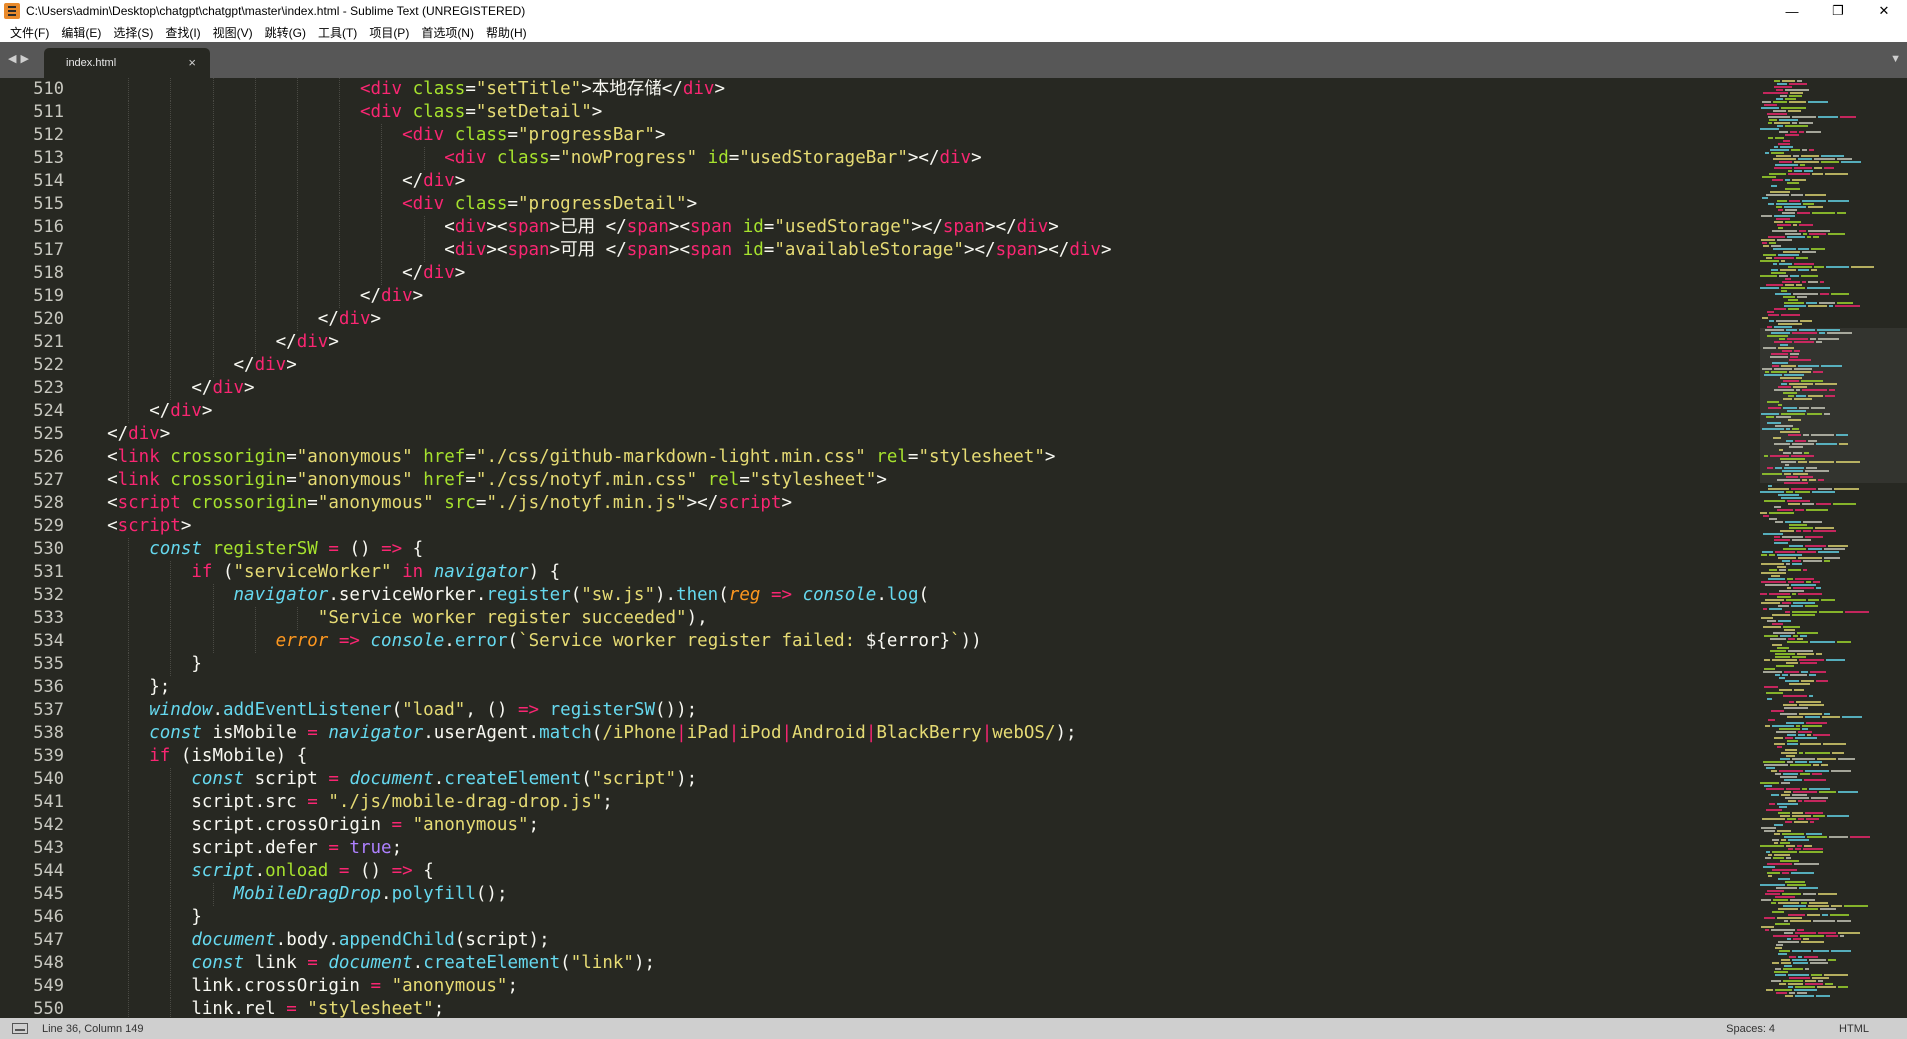 This screenshot has width=1907, height=1039. What do you see at coordinates (144, 480) in the screenshot?
I see `code-token: link` at bounding box center [144, 480].